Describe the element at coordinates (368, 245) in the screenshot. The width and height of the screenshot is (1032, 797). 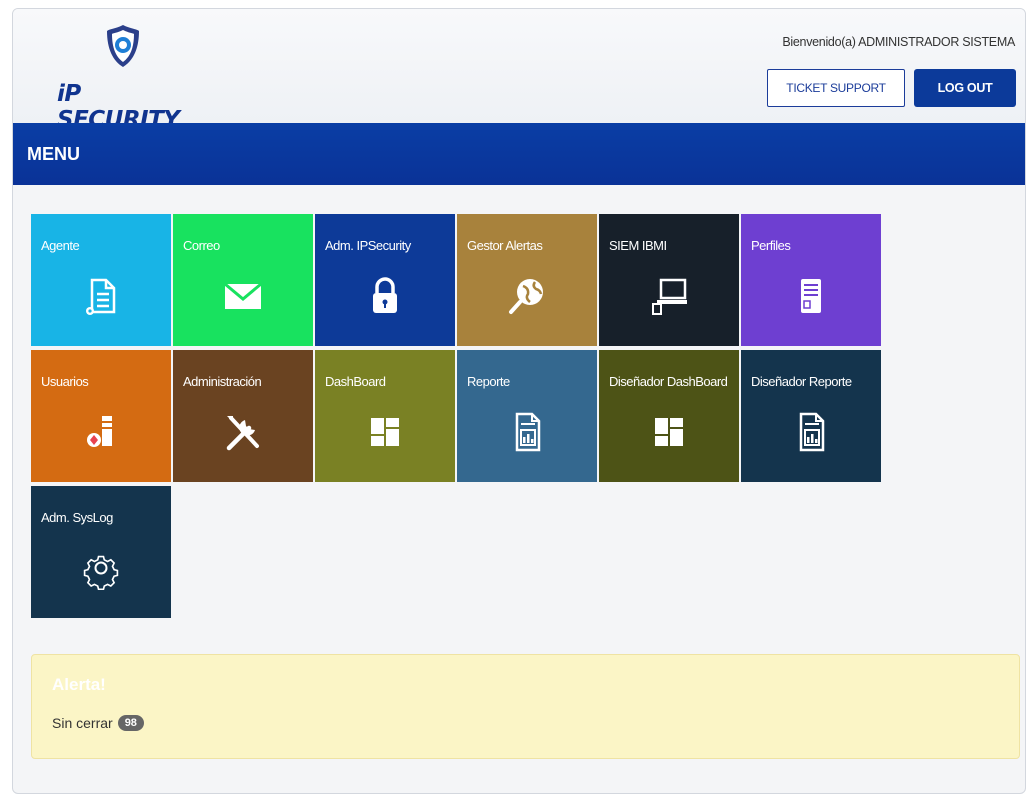
I see `tile-label: Adm. IPSecurity` at that location.